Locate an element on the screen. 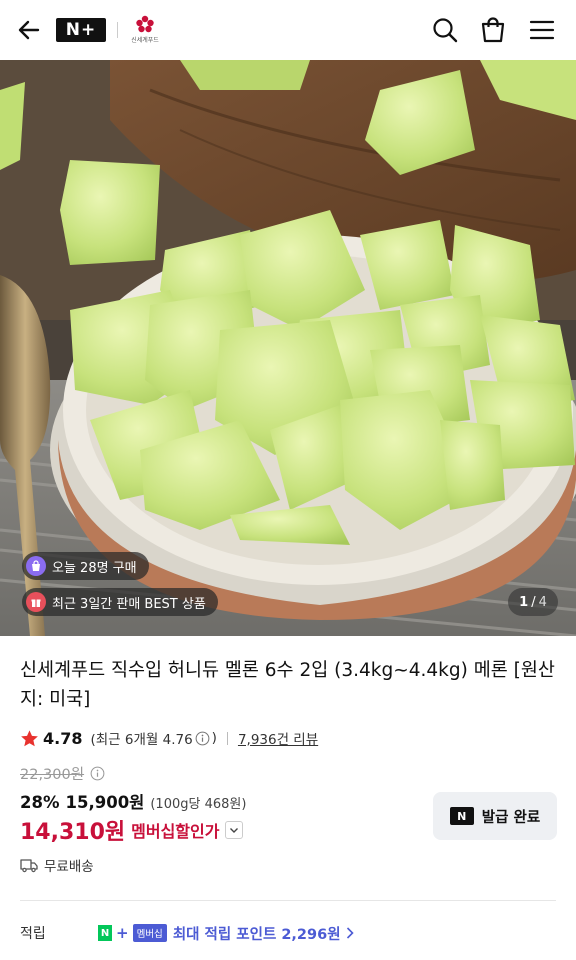 The image size is (576, 960). review-count-link: 7,936건 리뷰 is located at coordinates (278, 738).